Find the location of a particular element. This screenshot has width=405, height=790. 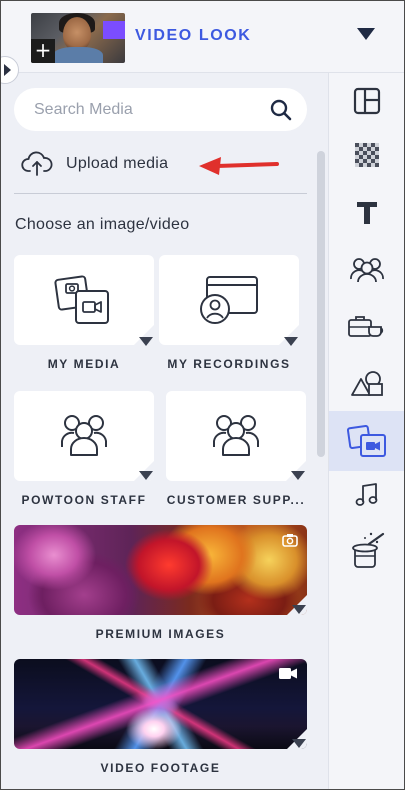

rail-media is located at coordinates (366, 441).